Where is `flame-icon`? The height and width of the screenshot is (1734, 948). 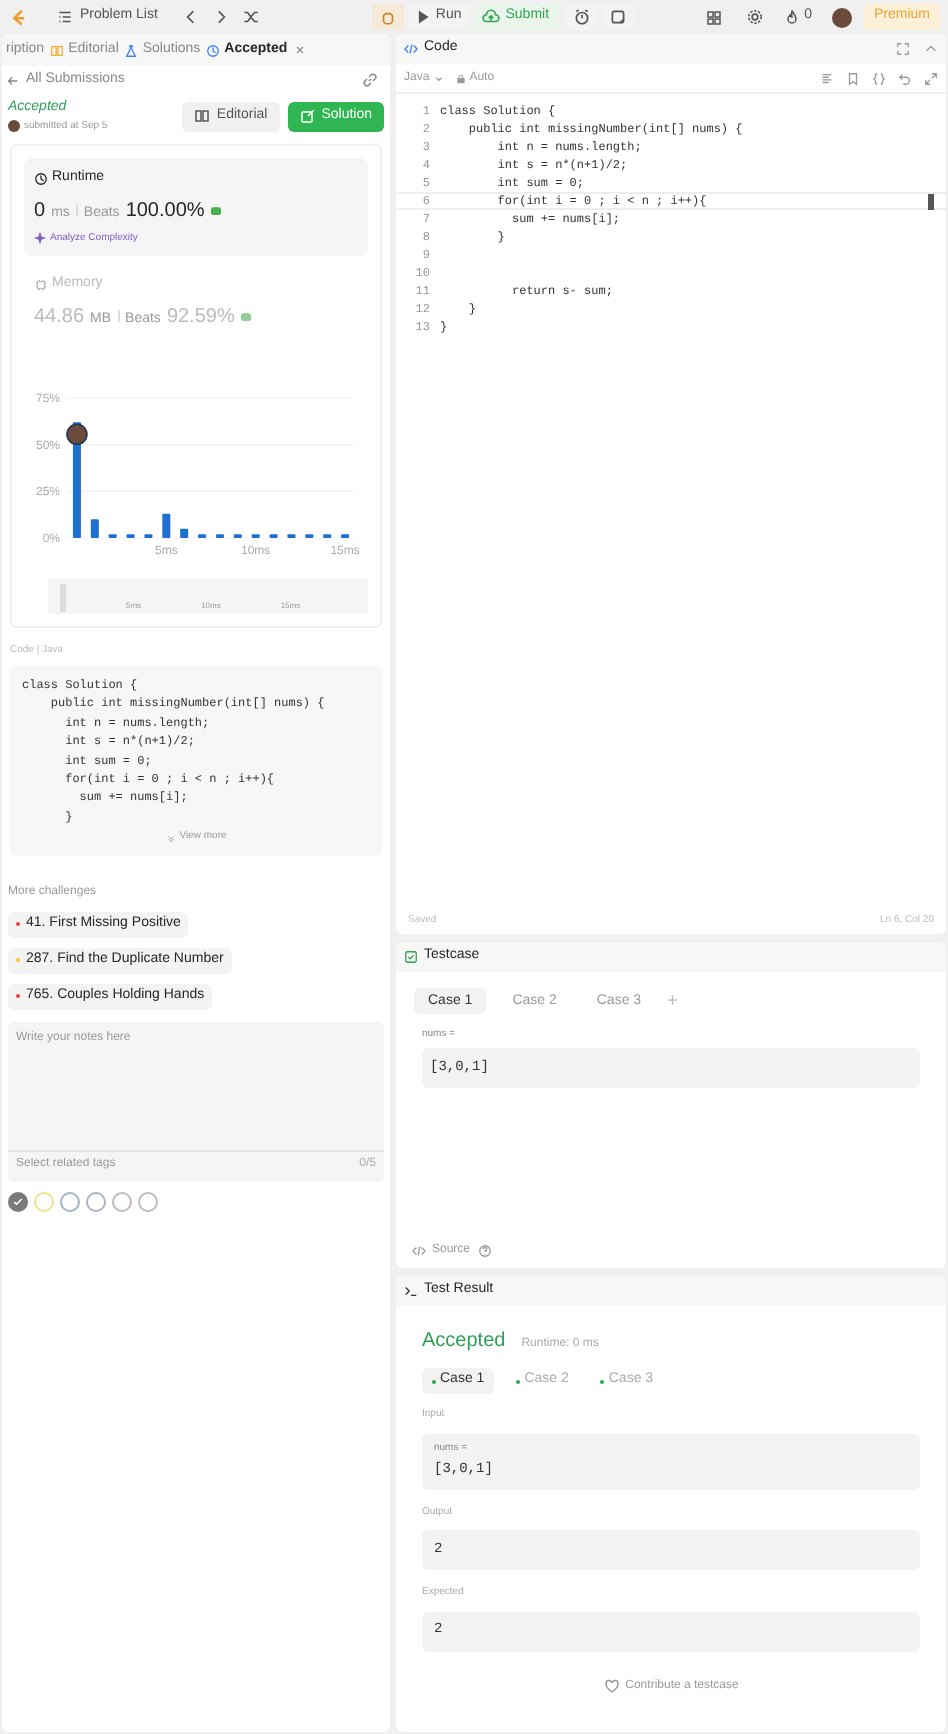 flame-icon is located at coordinates (792, 17).